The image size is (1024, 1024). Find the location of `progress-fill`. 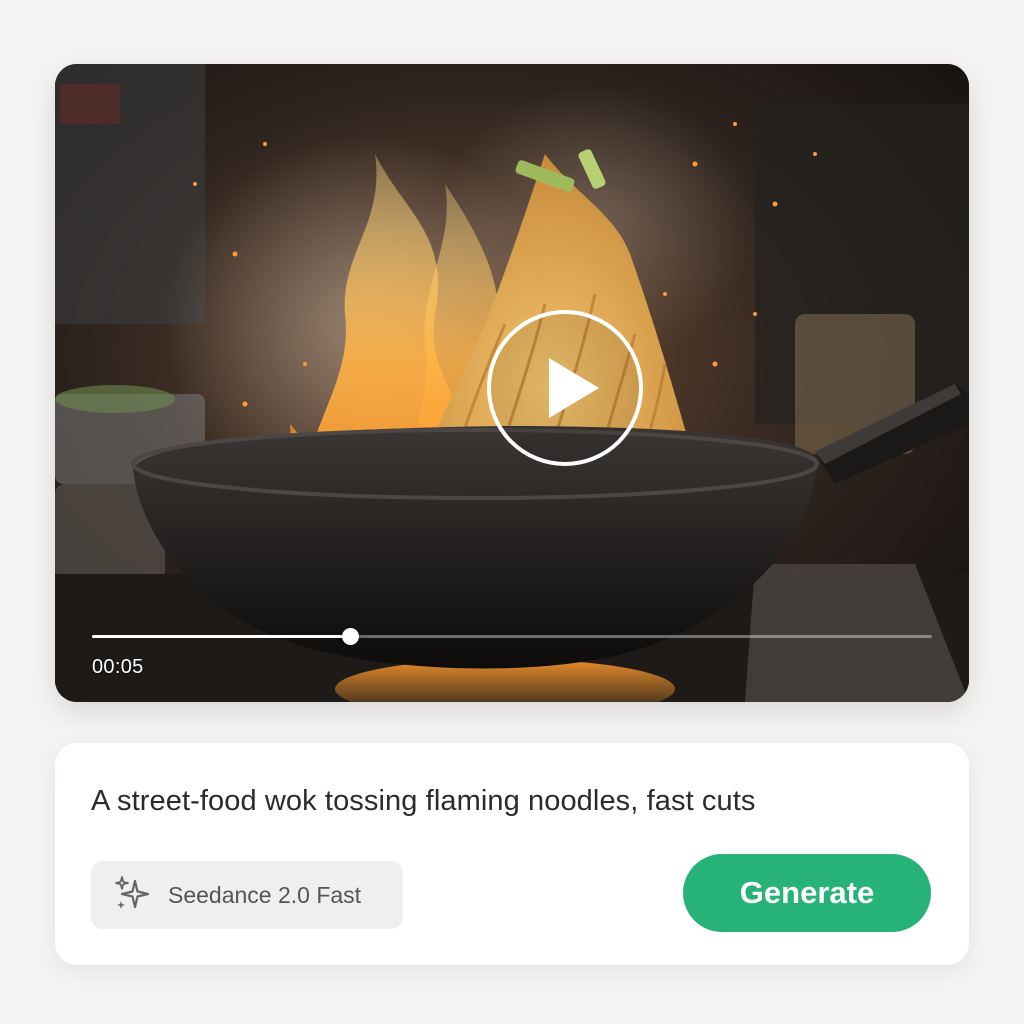

progress-fill is located at coordinates (221, 636).